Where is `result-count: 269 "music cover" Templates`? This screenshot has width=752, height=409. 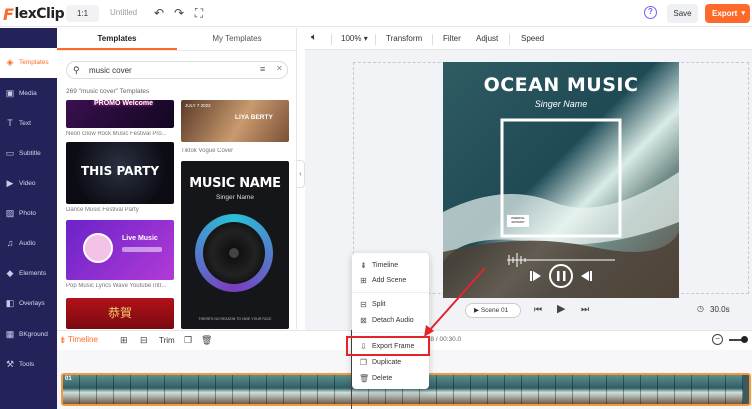
result-count: 269 "music cover" Templates is located at coordinates (108, 91).